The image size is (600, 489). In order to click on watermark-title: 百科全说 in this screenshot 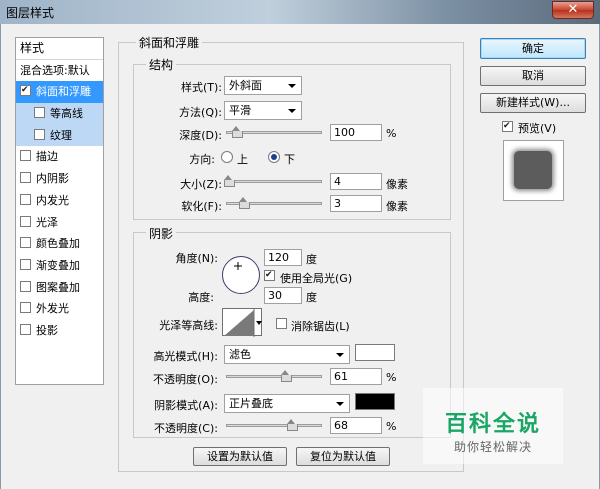, I will do `click(492, 424)`.